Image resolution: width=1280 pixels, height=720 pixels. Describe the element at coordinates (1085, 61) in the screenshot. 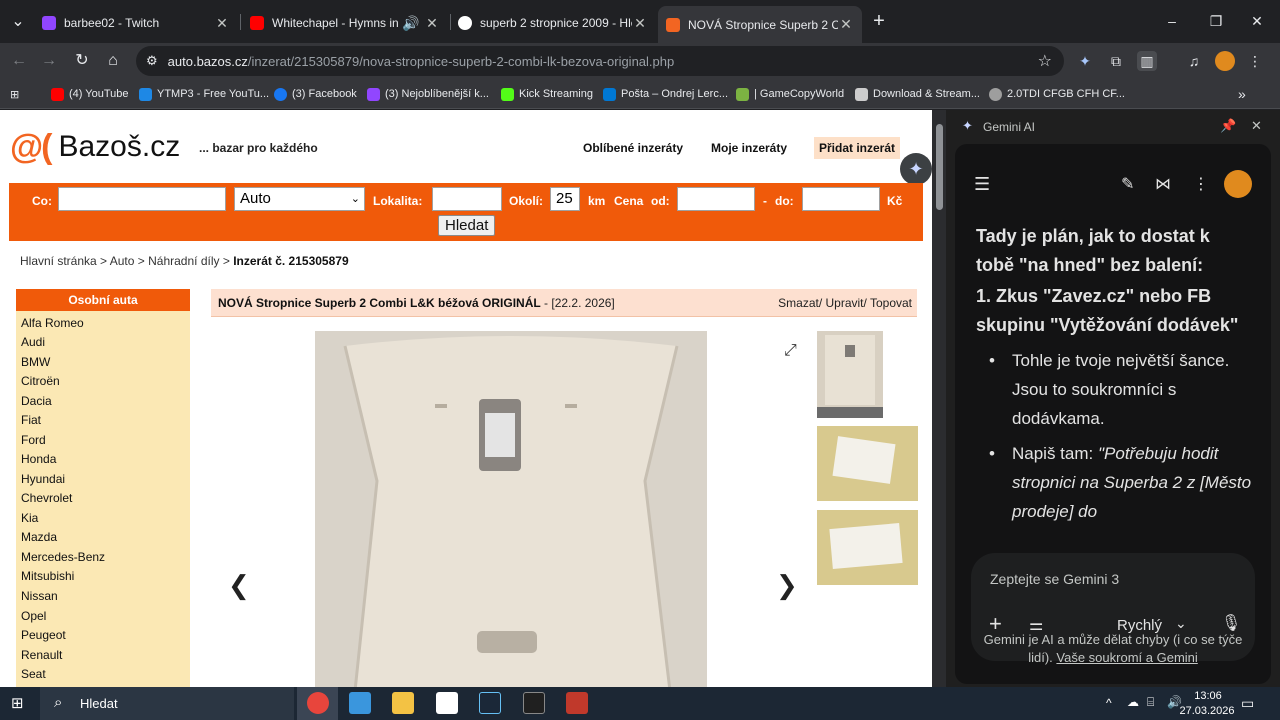

I see `gemini-icon: ✦` at that location.